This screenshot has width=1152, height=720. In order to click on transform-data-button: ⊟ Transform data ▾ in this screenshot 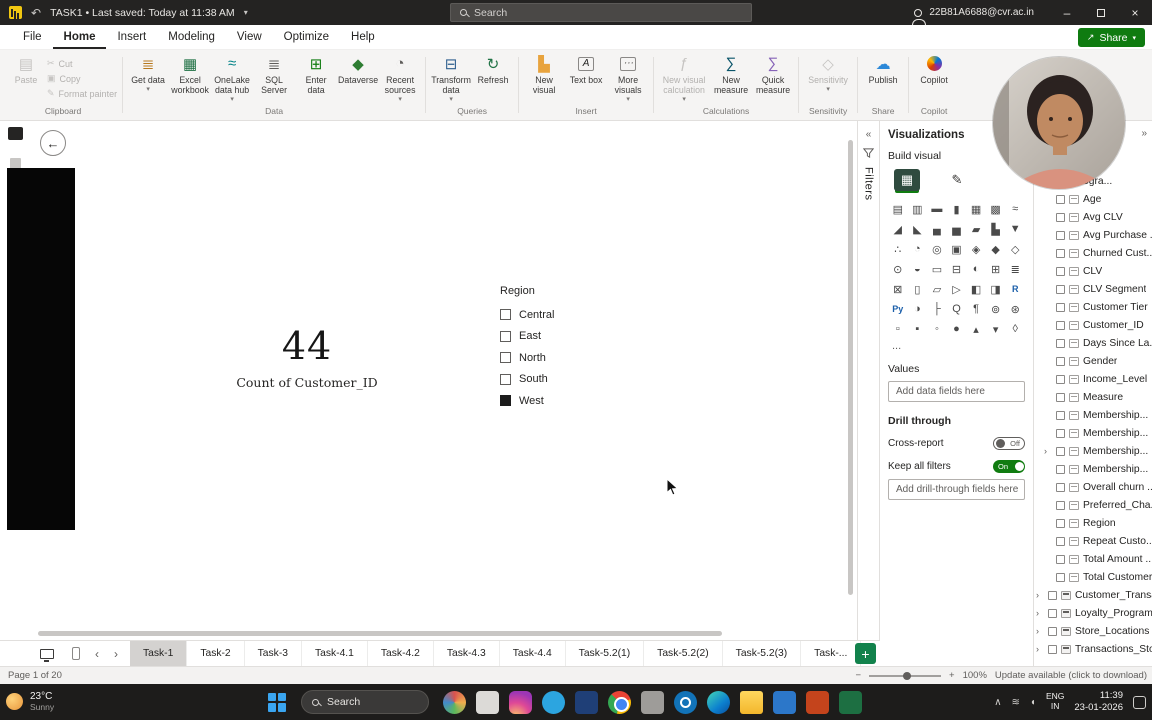, I will do `click(451, 78)`.